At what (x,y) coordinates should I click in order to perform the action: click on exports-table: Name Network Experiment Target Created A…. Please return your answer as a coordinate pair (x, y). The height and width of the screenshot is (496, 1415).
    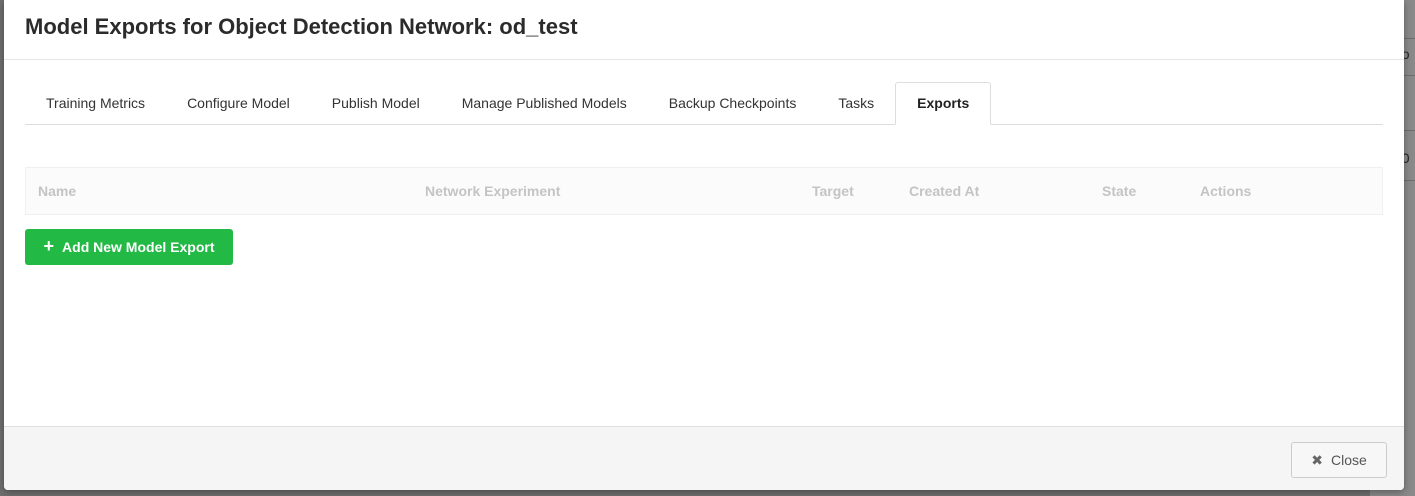
    Looking at the image, I should click on (704, 191).